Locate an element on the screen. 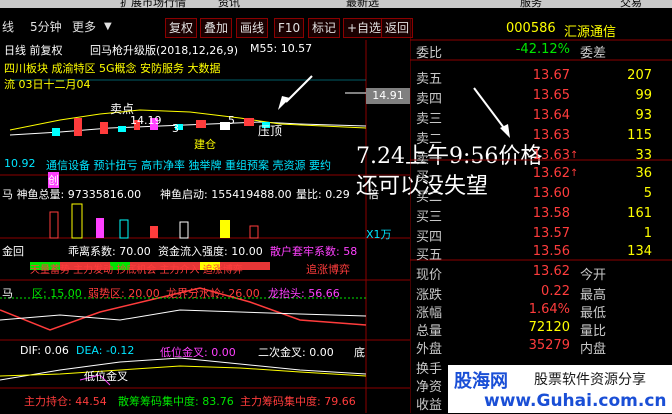 The image size is (672, 414). ask-label: 卖一 is located at coordinates (429, 159).